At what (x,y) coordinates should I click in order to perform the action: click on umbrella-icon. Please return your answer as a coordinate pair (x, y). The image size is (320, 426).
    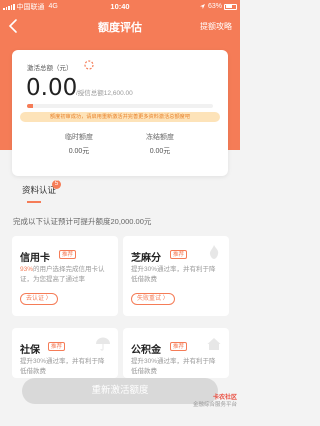
    Looking at the image, I should click on (103, 344).